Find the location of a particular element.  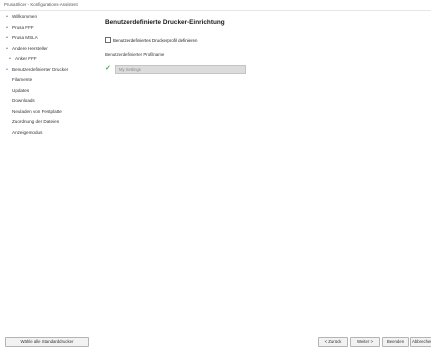

finish-button: Beenden is located at coordinates (395, 342).